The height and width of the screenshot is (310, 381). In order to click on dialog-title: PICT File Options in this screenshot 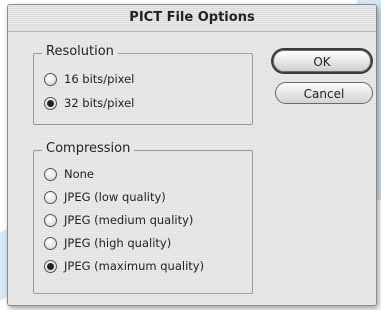, I will do `click(192, 17)`.